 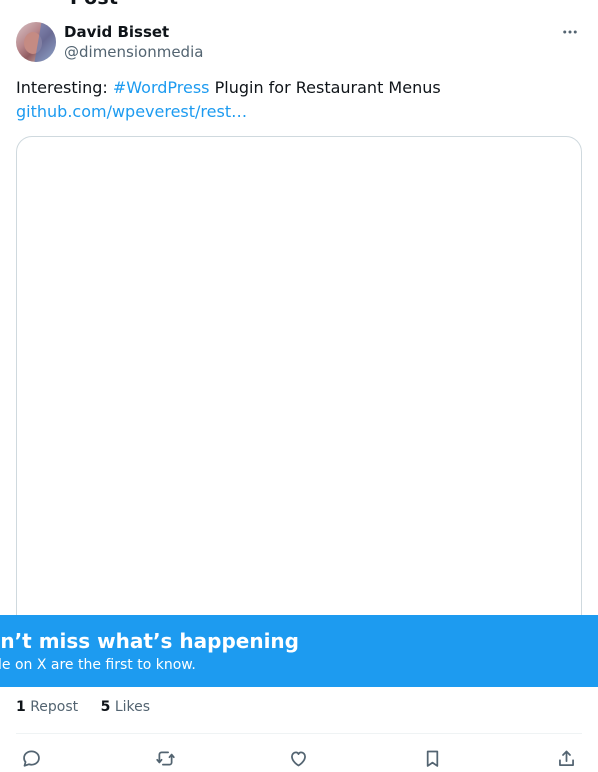 I want to click on likes-label: Likes, so click(x=132, y=707).